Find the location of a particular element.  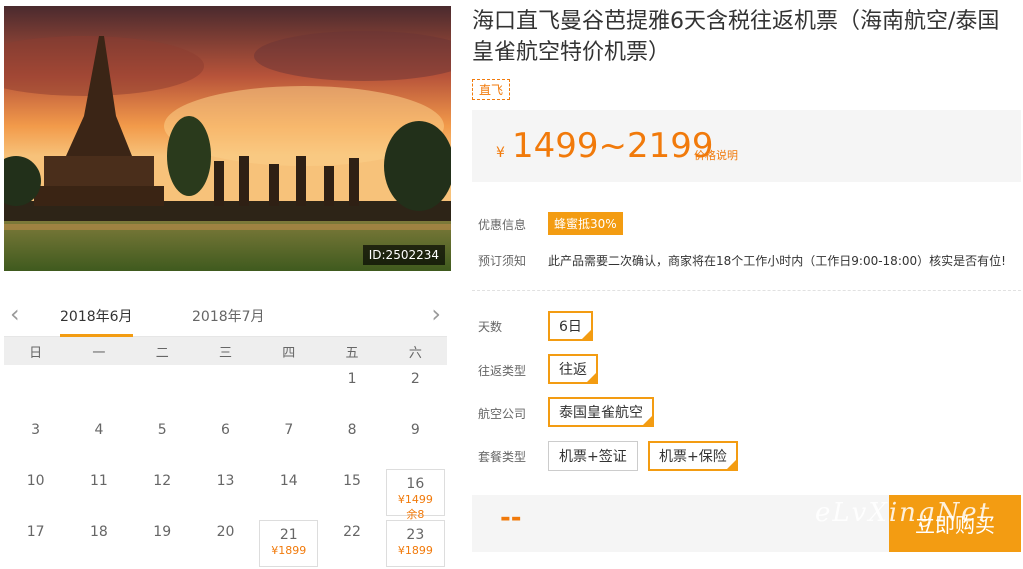

day-number: 5 is located at coordinates (162, 430).